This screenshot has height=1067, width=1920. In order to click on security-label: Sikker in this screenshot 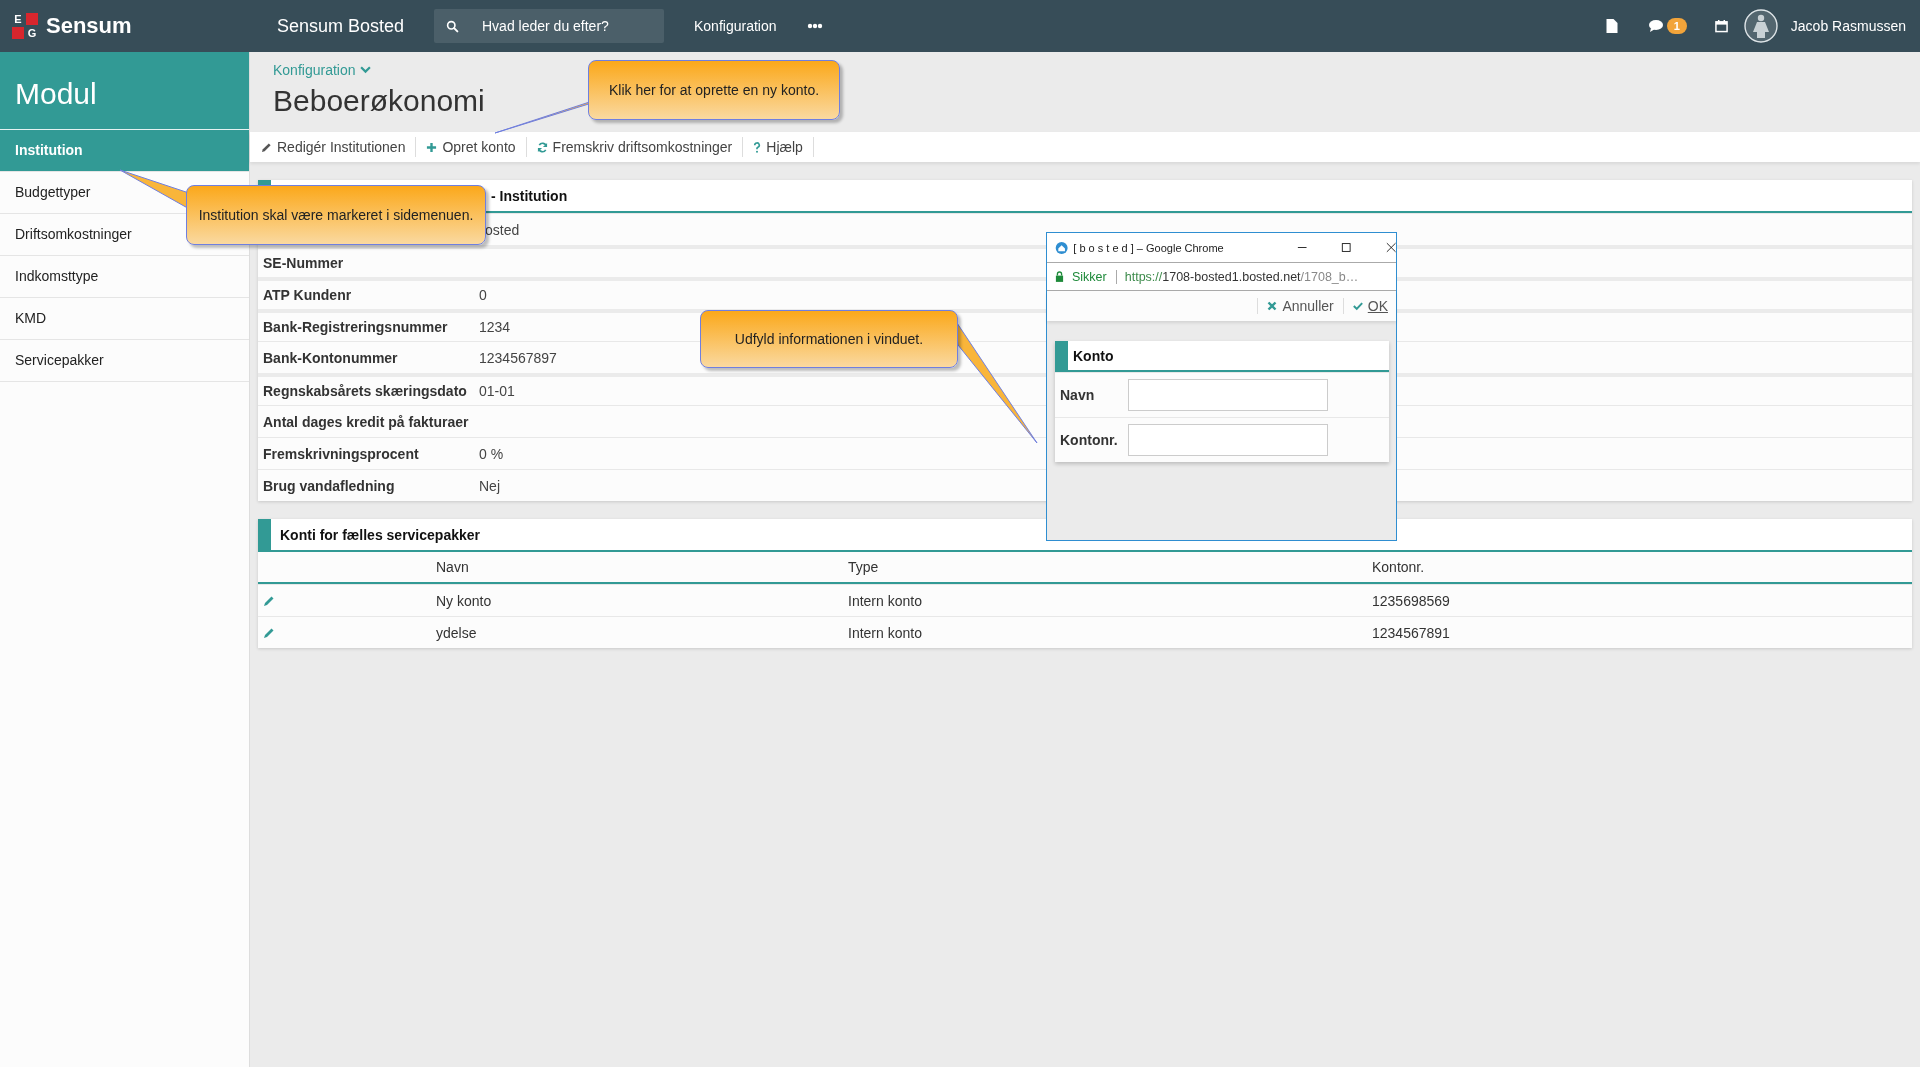, I will do `click(1094, 276)`.